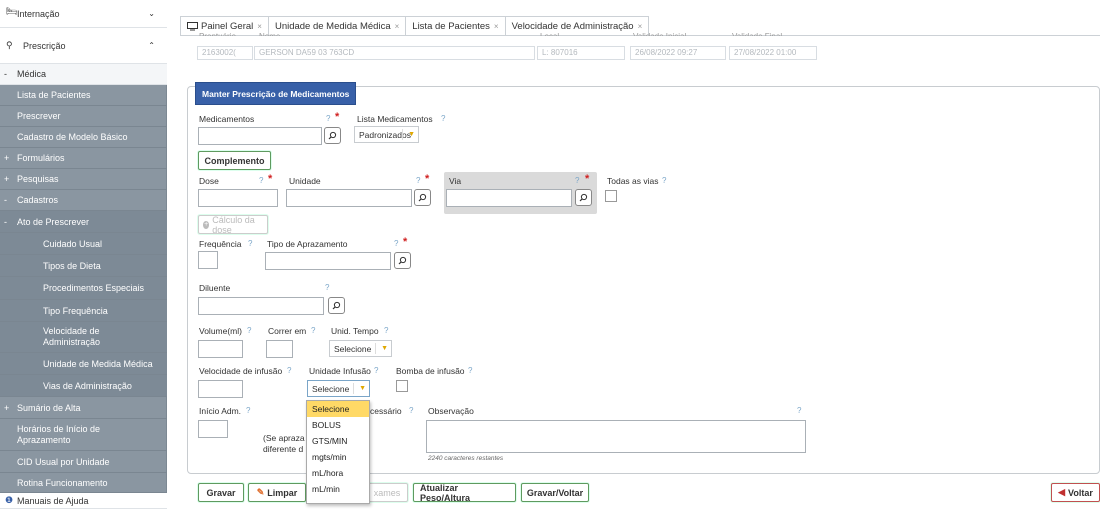 This screenshot has width=1100, height=509. I want to click on tipo-aprazamento-input, so click(328, 261).